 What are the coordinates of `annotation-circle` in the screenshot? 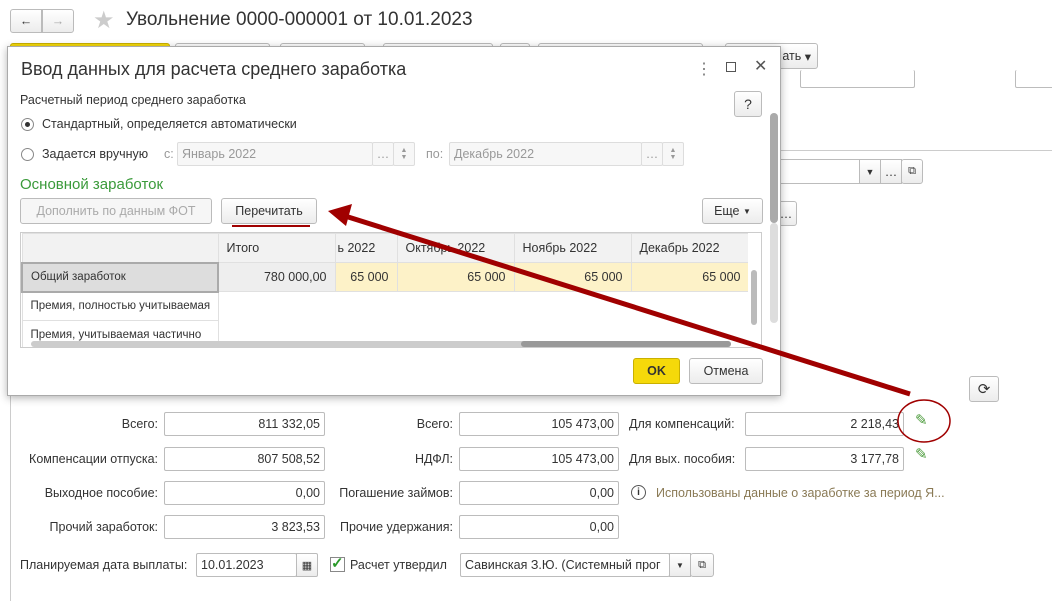 It's located at (924, 421).